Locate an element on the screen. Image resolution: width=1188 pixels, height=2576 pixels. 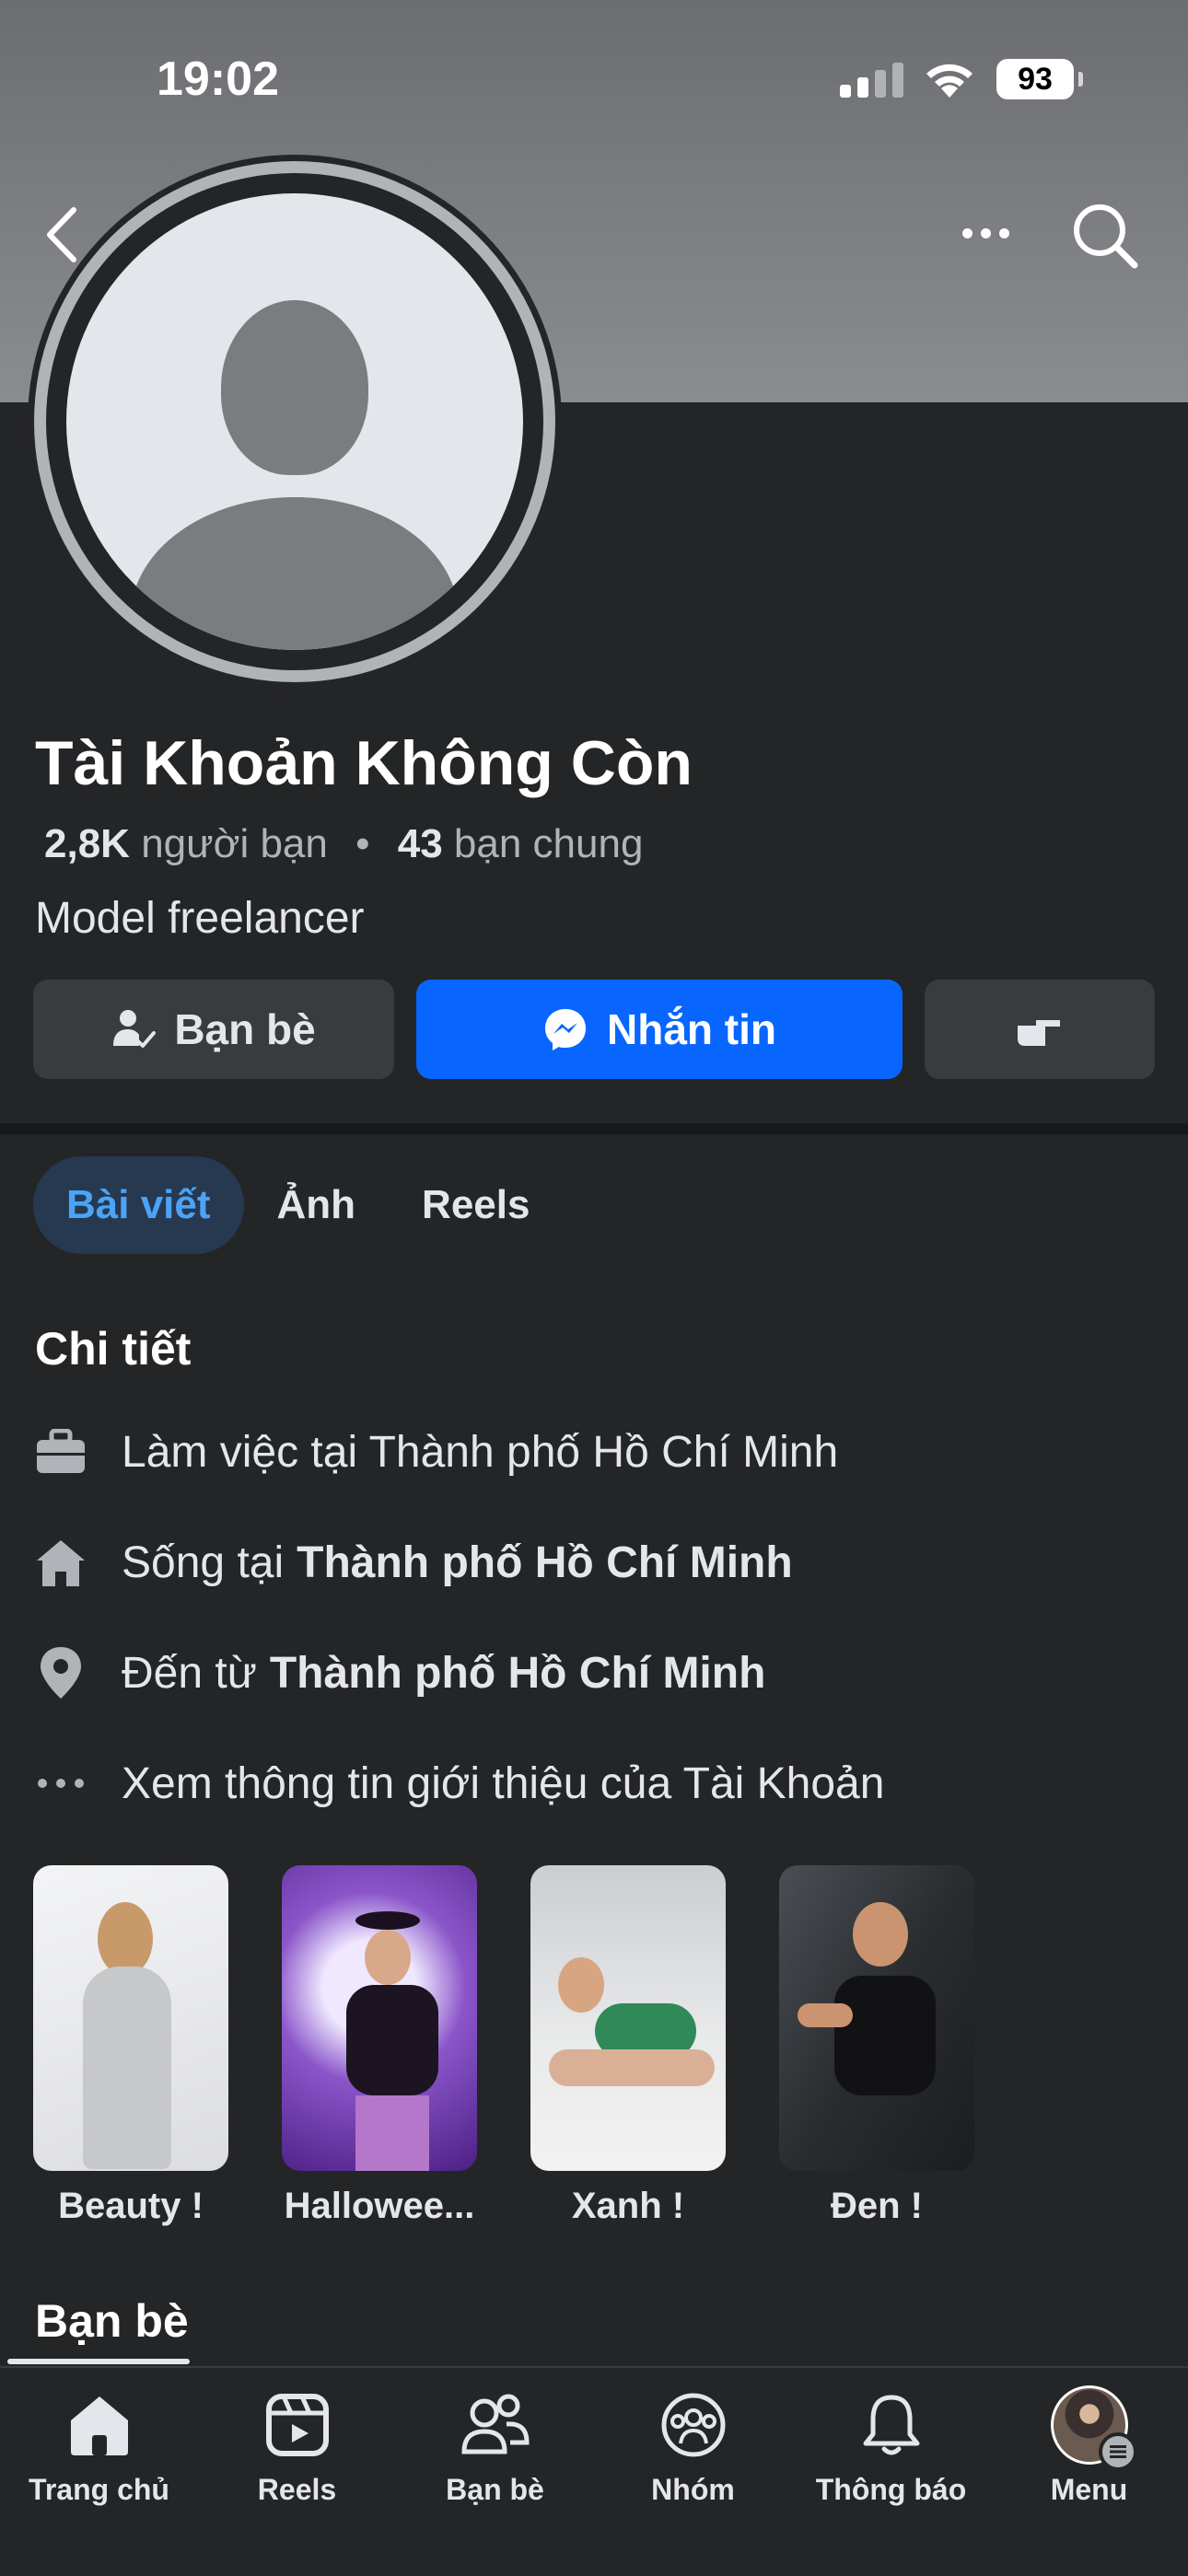
featured-caption: Đen ! is located at coordinates (877, 2206).